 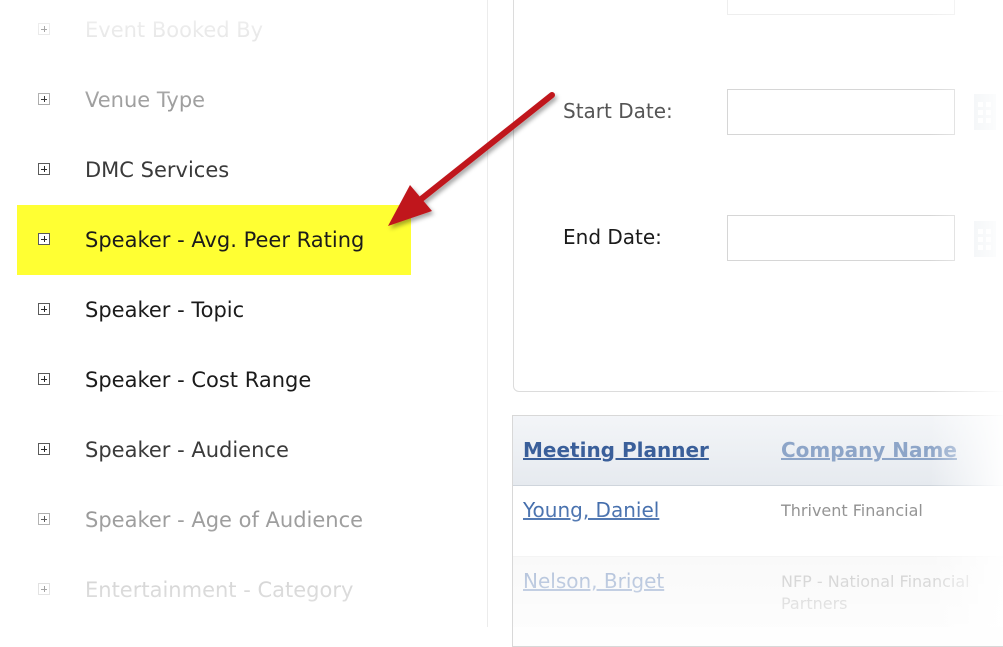 What do you see at coordinates (591, 510) in the screenshot?
I see `meeting-planner-link: Young, Daniel` at bounding box center [591, 510].